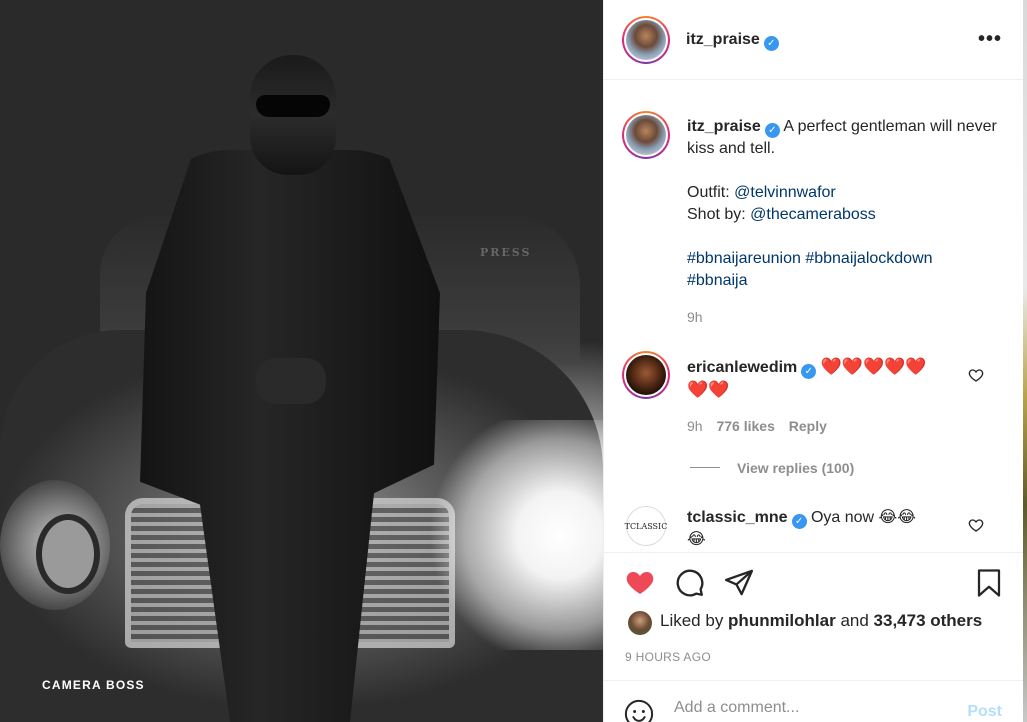 The height and width of the screenshot is (722, 1027). Describe the element at coordinates (989, 583) in the screenshot. I see `bookmark-icon` at that location.